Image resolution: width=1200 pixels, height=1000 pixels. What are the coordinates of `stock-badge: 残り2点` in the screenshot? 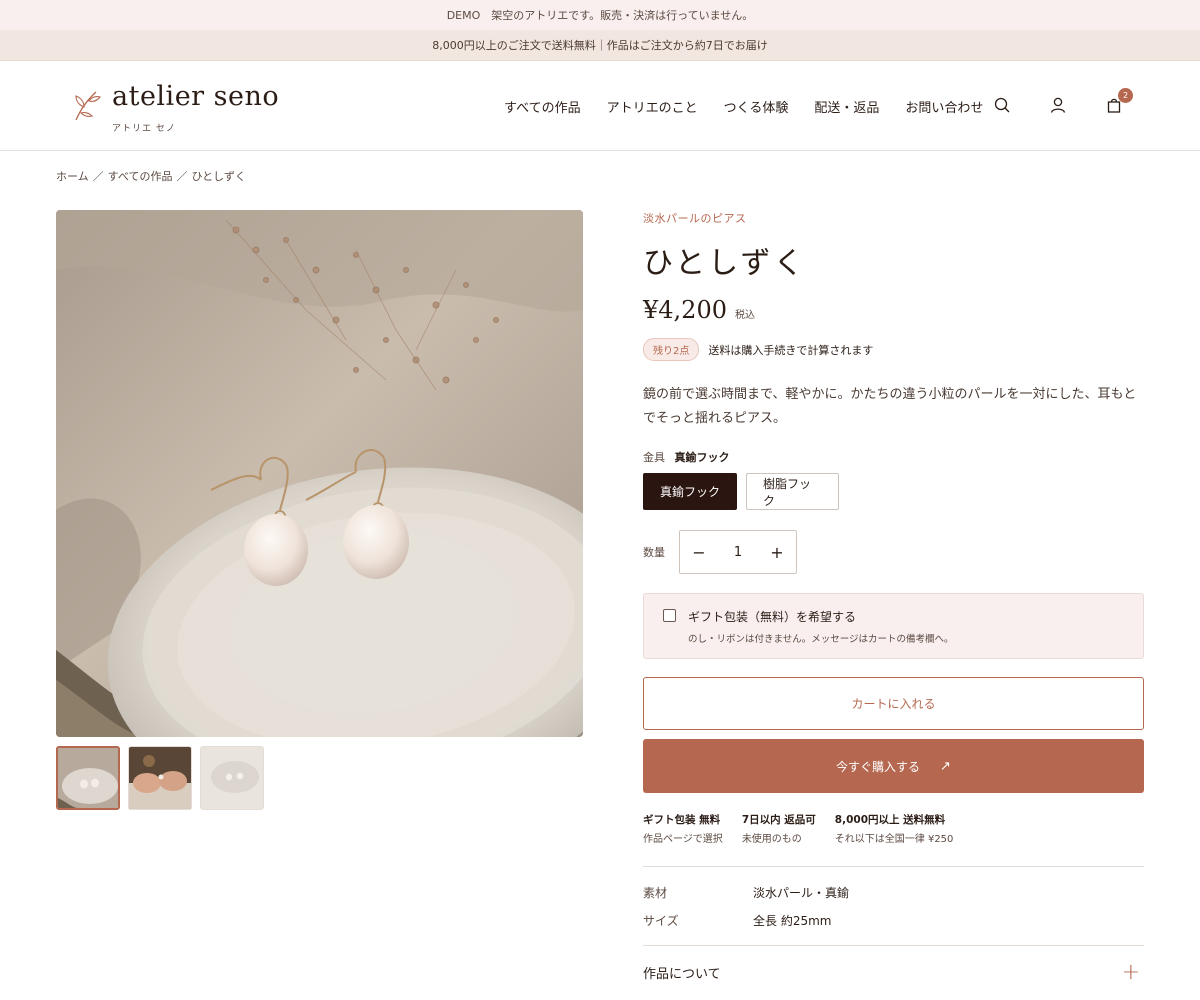 It's located at (671, 349).